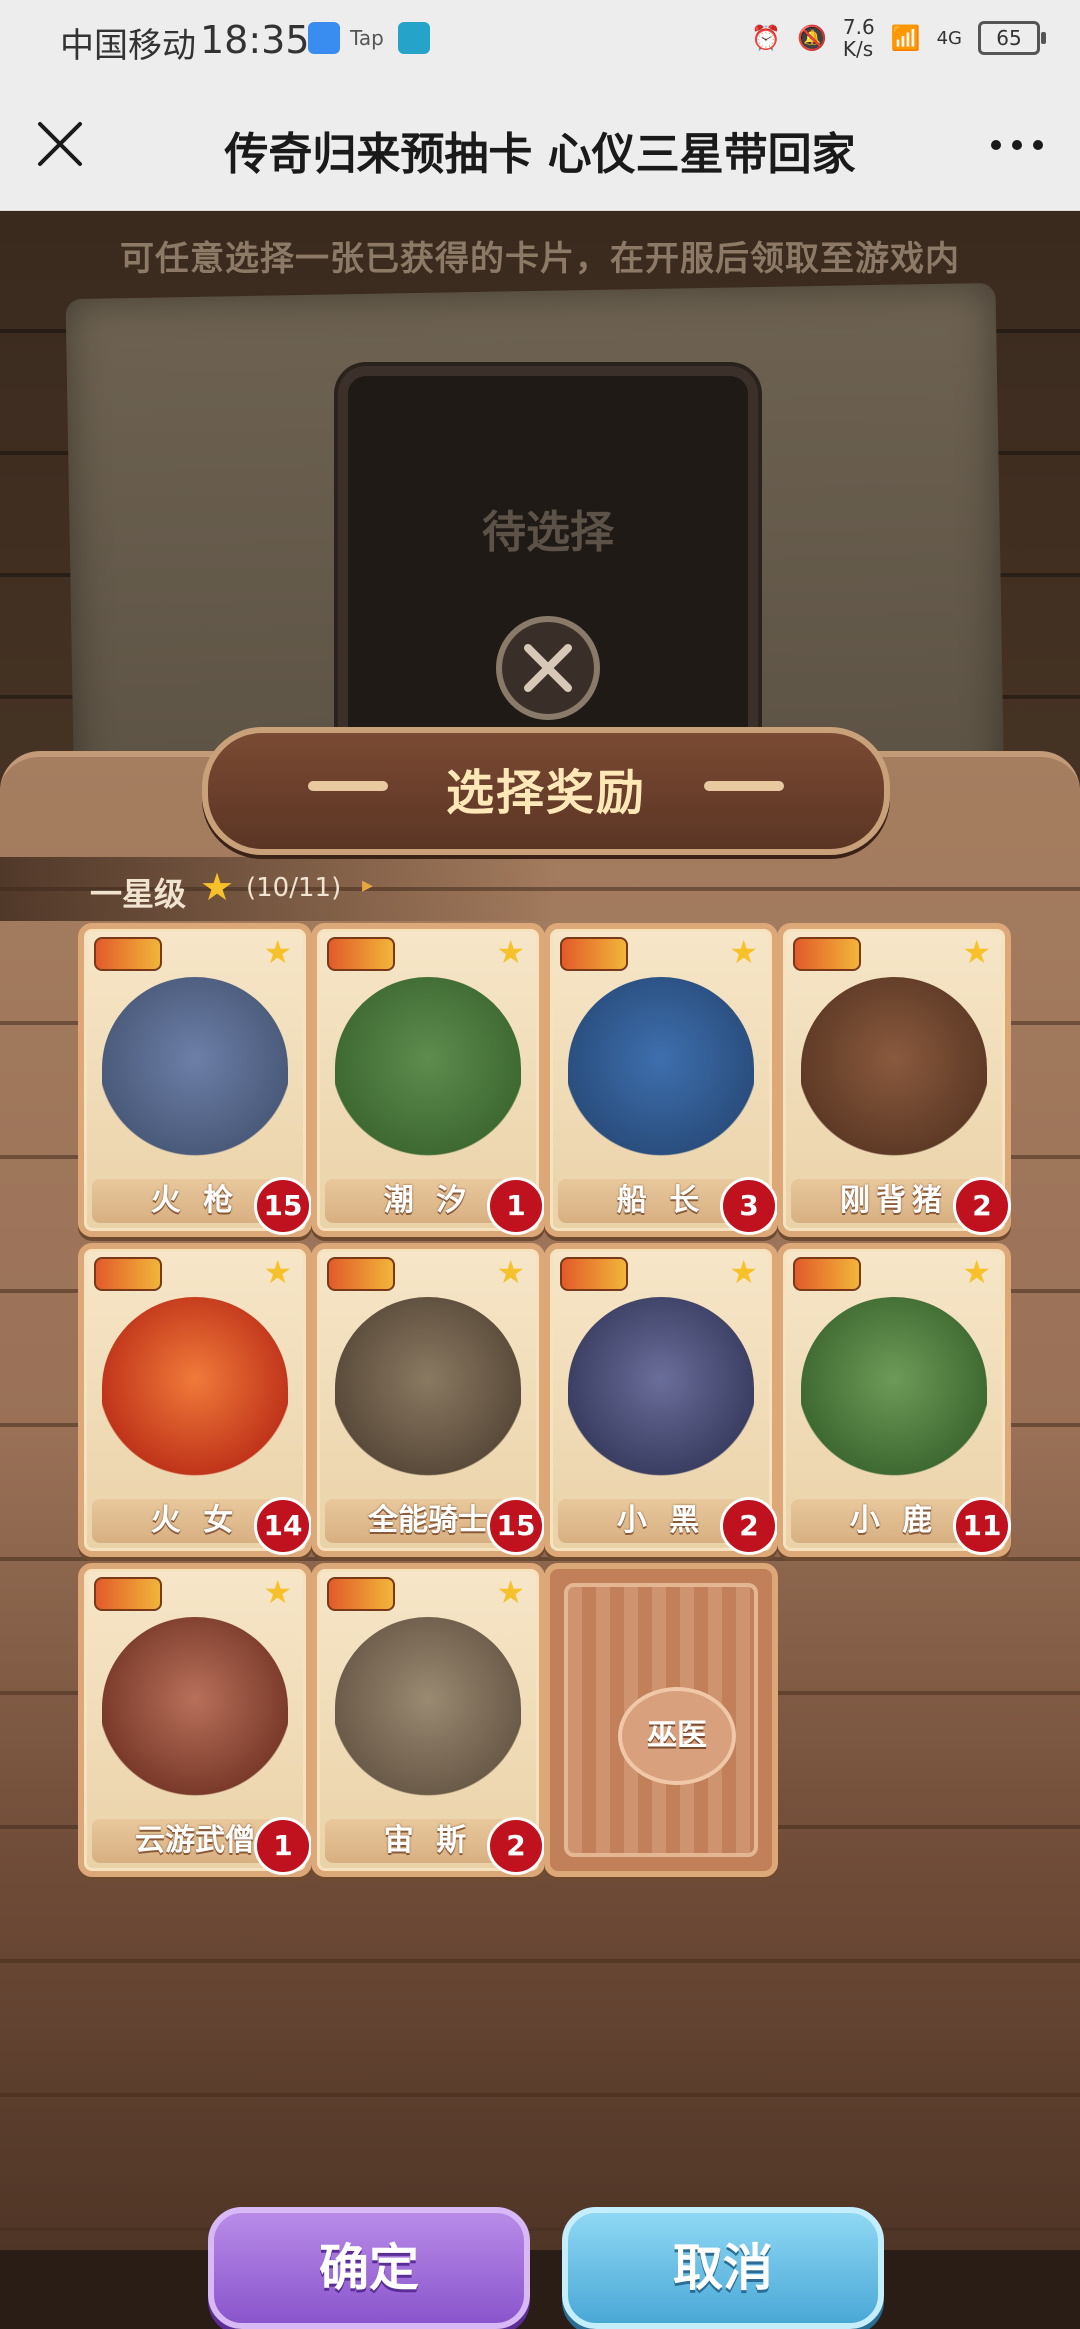  Describe the element at coordinates (540, 154) in the screenshot. I see `page-title: 传奇归来预抽卡 心仪三星带回家` at that location.